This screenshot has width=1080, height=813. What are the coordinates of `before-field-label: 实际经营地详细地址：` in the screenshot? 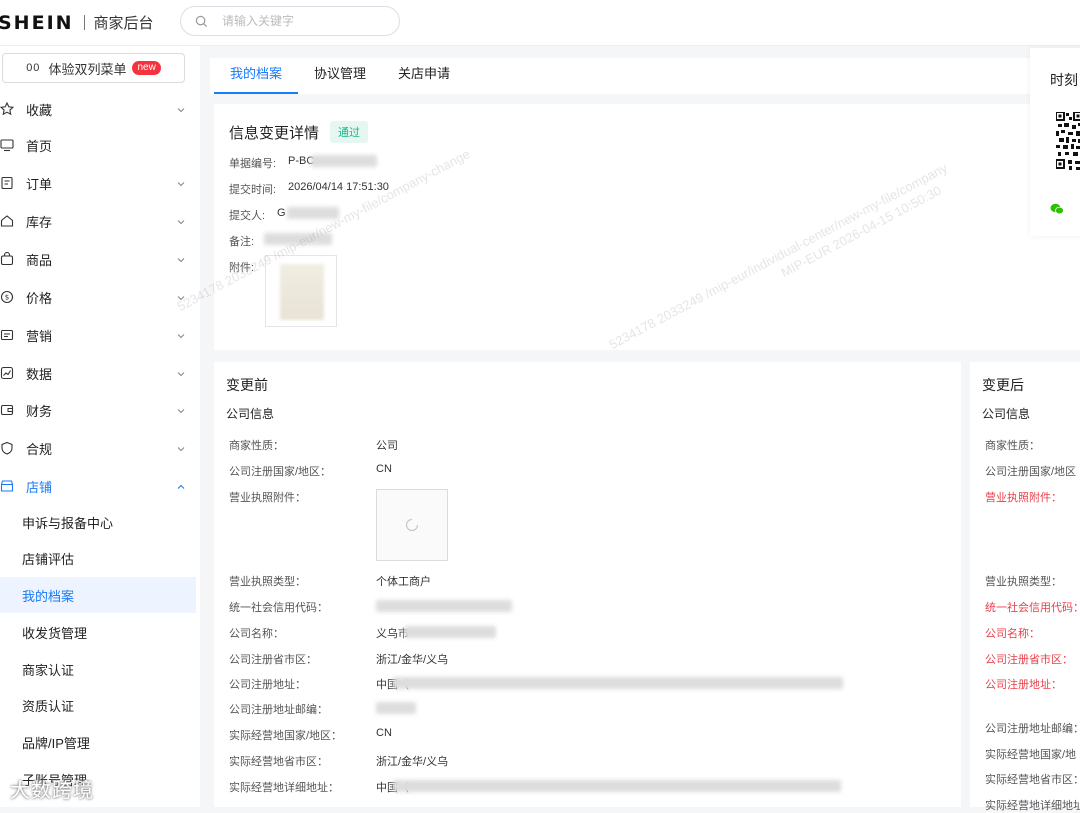 It's located at (284, 788).